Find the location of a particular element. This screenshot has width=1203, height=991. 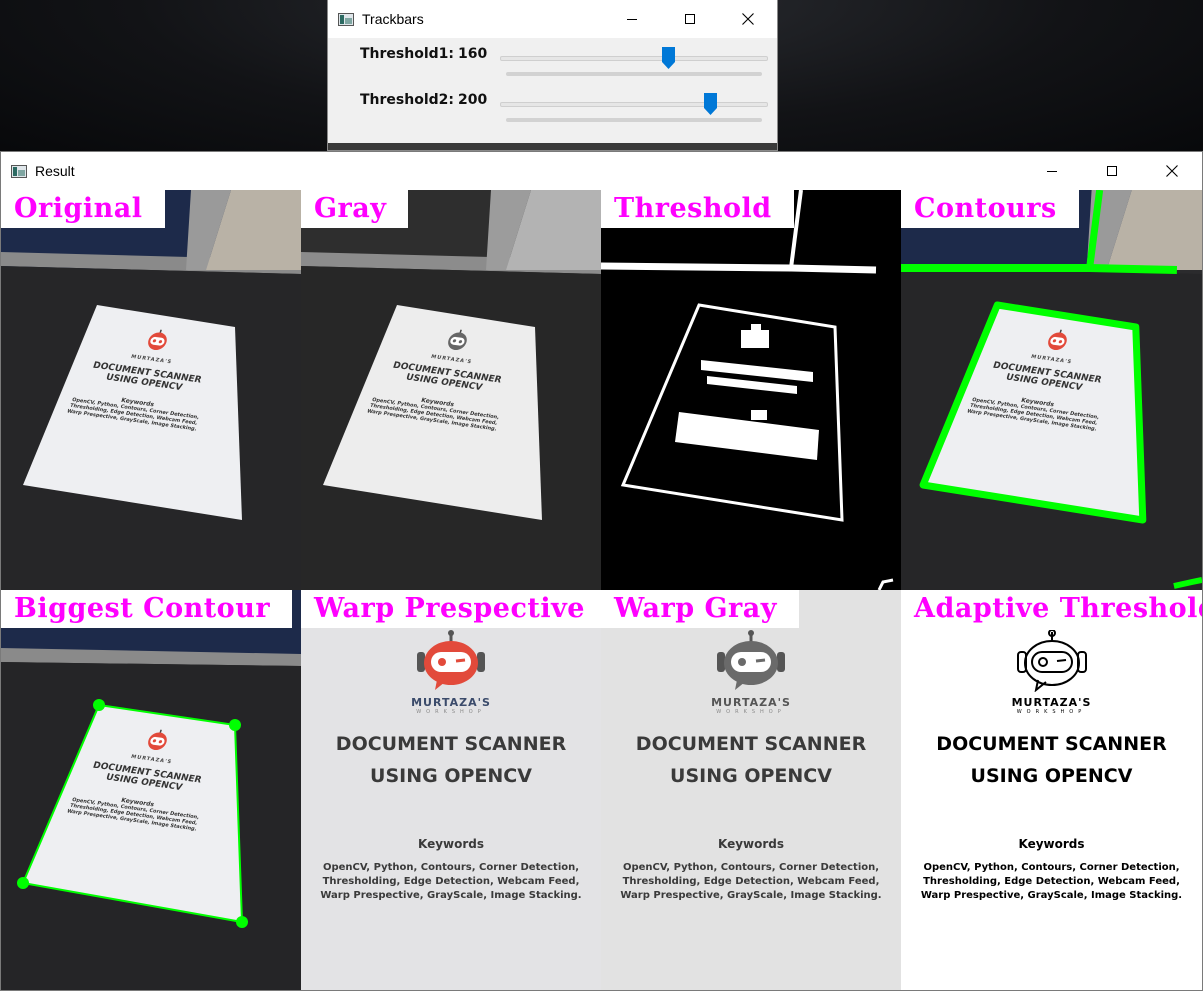

trackbars-titlebar: Trackbars is located at coordinates (552, 19).